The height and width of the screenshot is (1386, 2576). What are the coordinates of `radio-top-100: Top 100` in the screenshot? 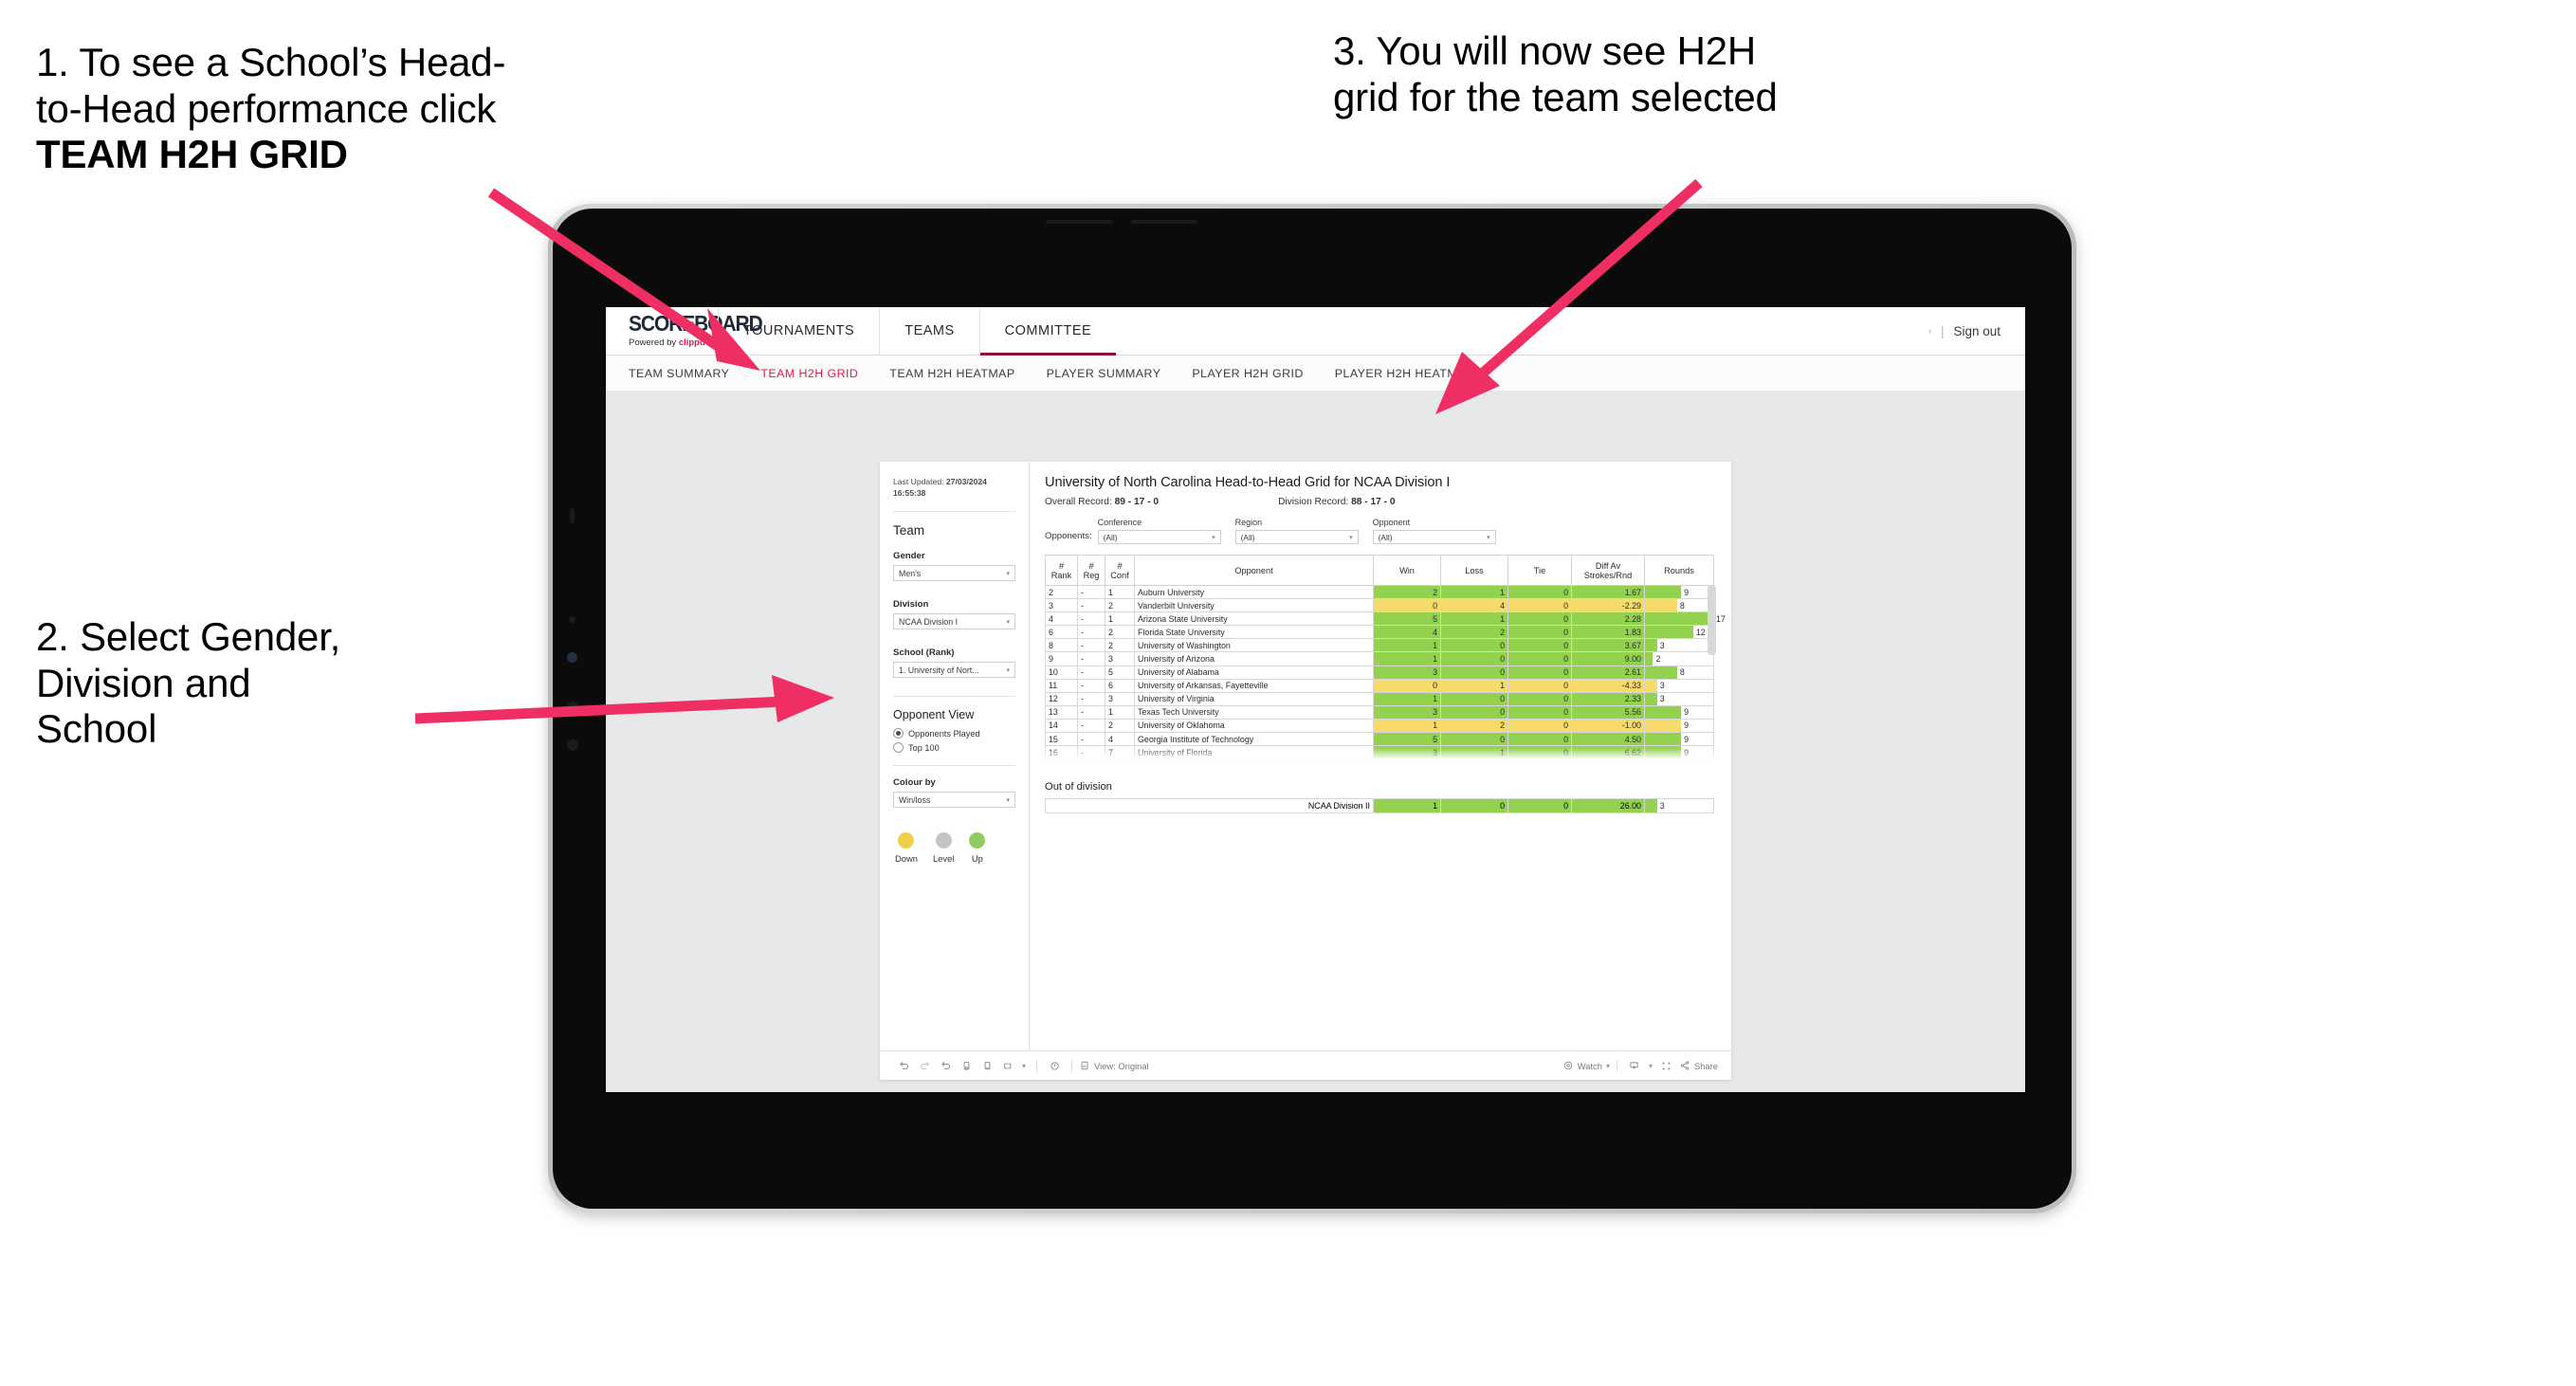 It's located at (954, 748).